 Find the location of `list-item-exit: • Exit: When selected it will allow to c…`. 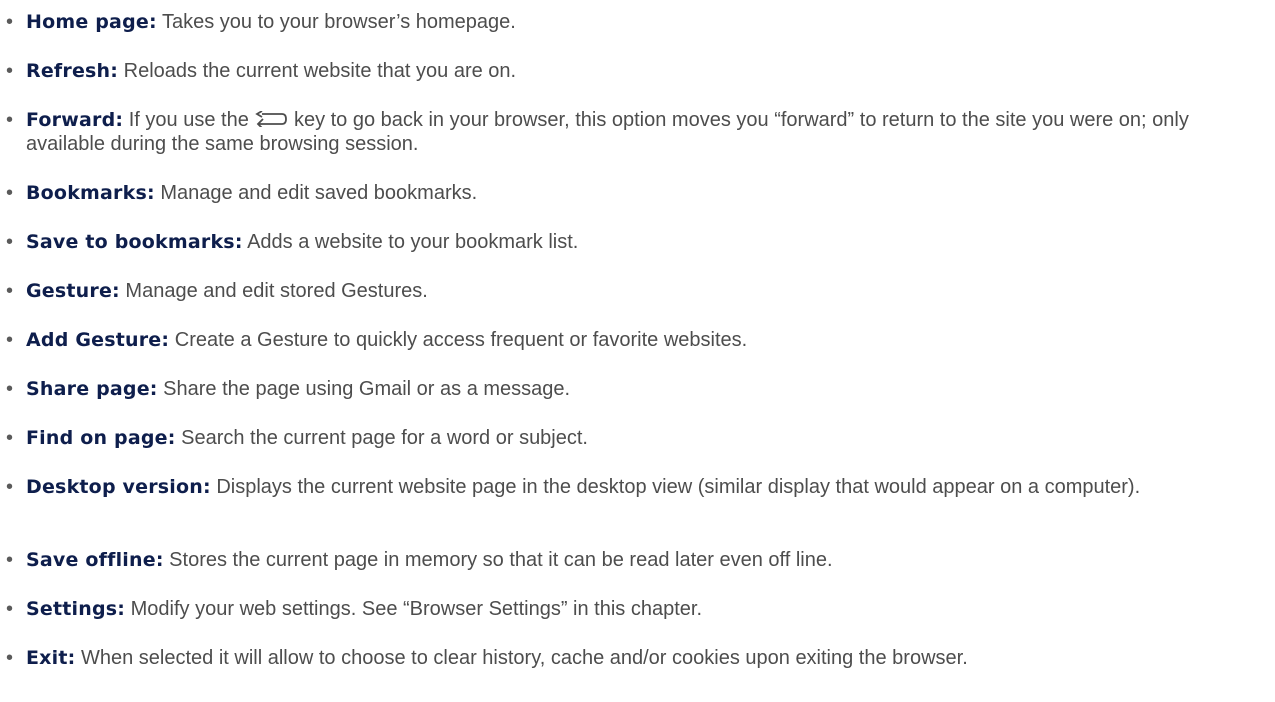

list-item-exit: • Exit: When selected it will allow to c… is located at coordinates (636, 658).